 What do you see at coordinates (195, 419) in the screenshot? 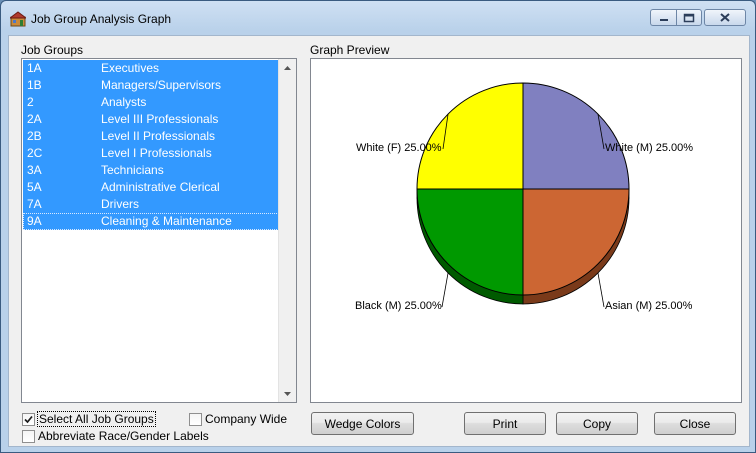
I see `company-wide-check-box` at bounding box center [195, 419].